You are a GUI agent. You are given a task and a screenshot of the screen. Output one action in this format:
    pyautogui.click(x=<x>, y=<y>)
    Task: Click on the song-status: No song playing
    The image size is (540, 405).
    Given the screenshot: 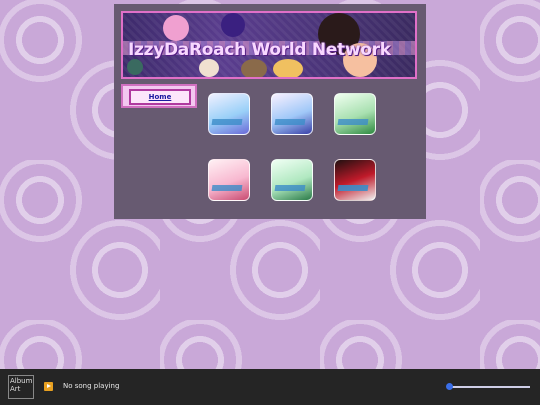 What is the action you would take?
    pyautogui.click(x=91, y=386)
    